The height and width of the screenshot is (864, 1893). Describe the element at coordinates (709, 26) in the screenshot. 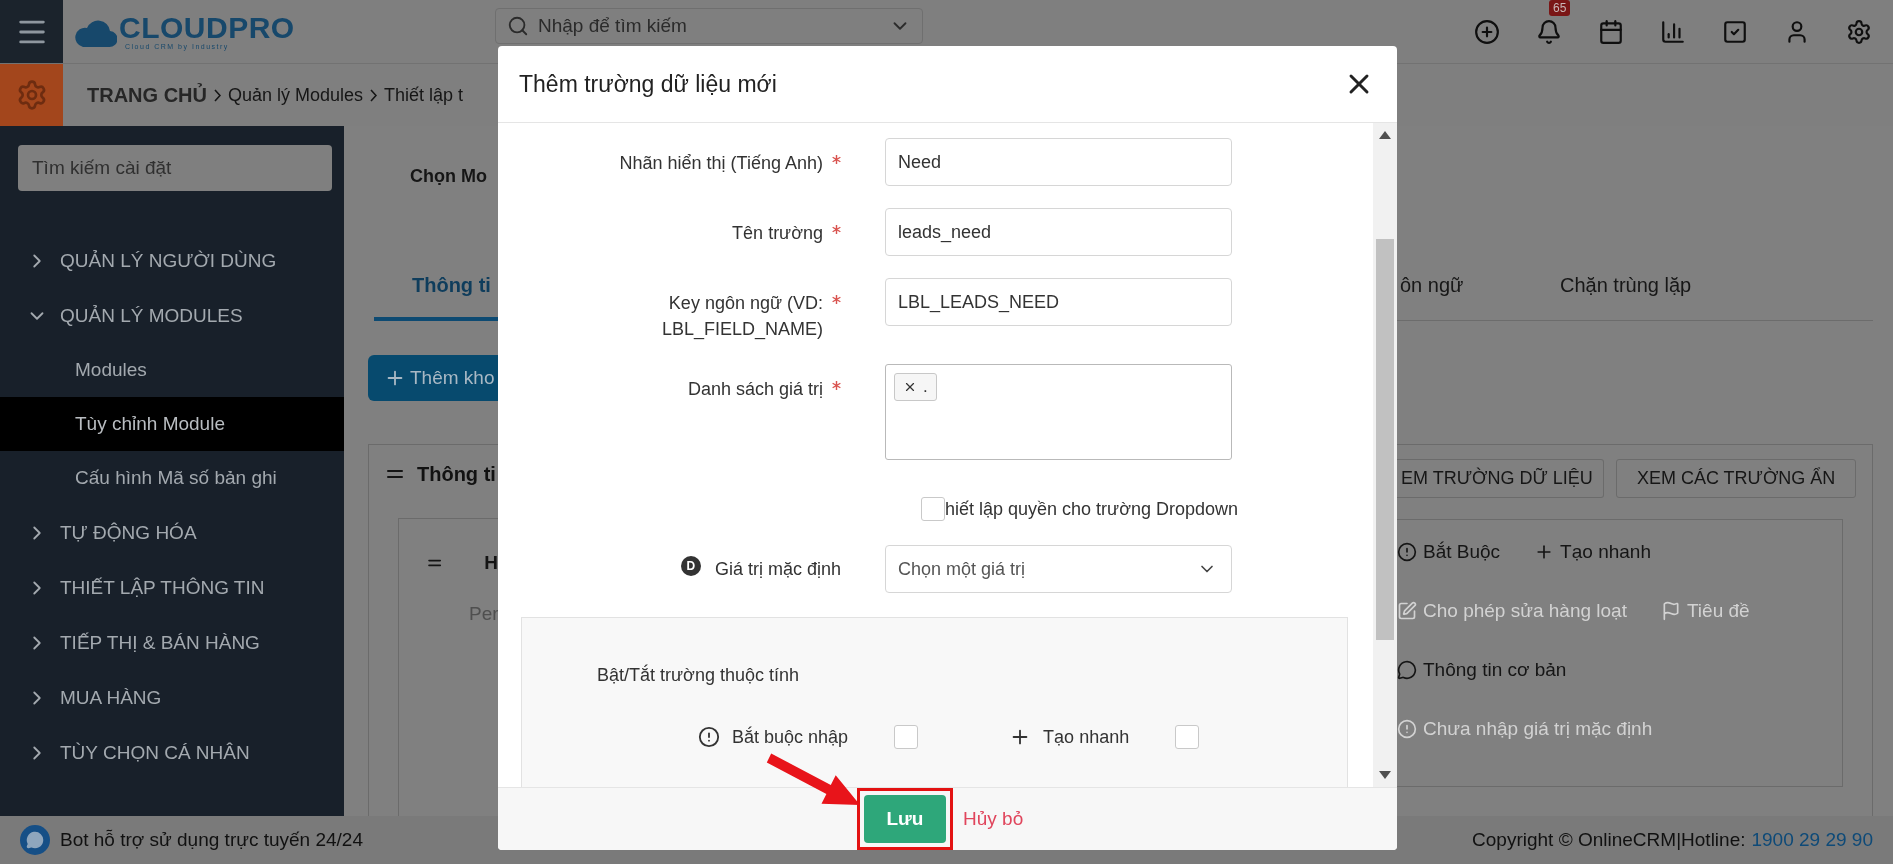

I see `search-field: Nhập để tìm kiếm` at that location.